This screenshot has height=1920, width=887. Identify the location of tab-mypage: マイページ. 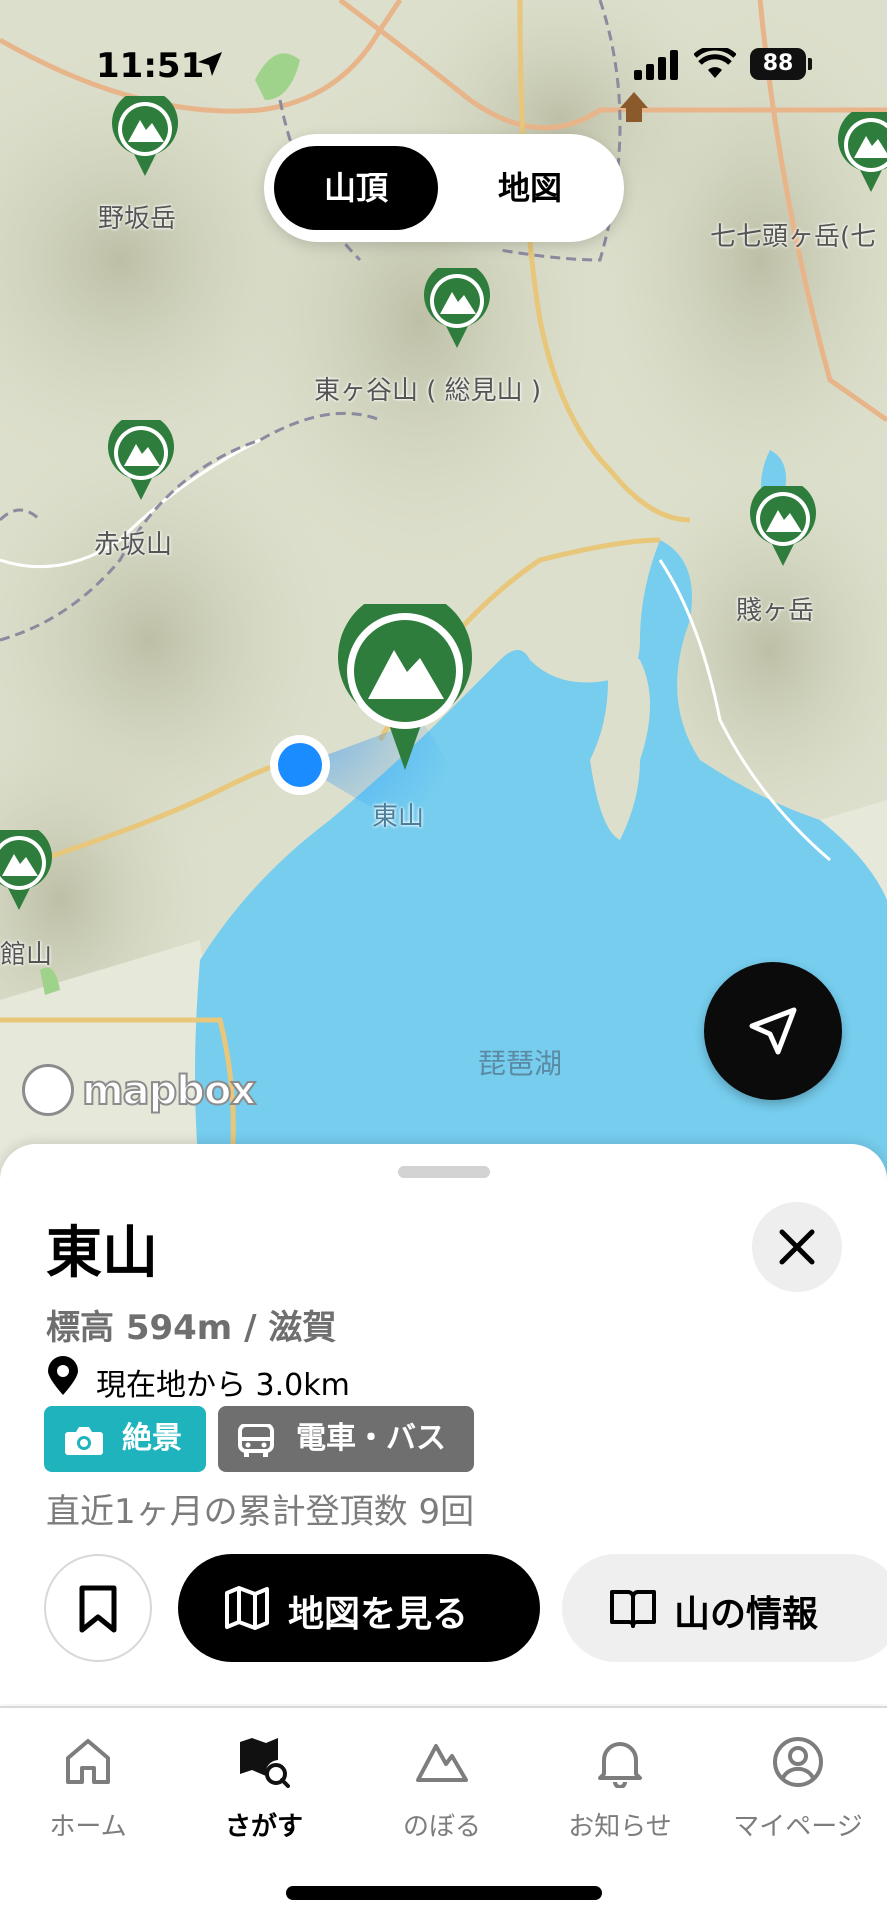
(798, 1791).